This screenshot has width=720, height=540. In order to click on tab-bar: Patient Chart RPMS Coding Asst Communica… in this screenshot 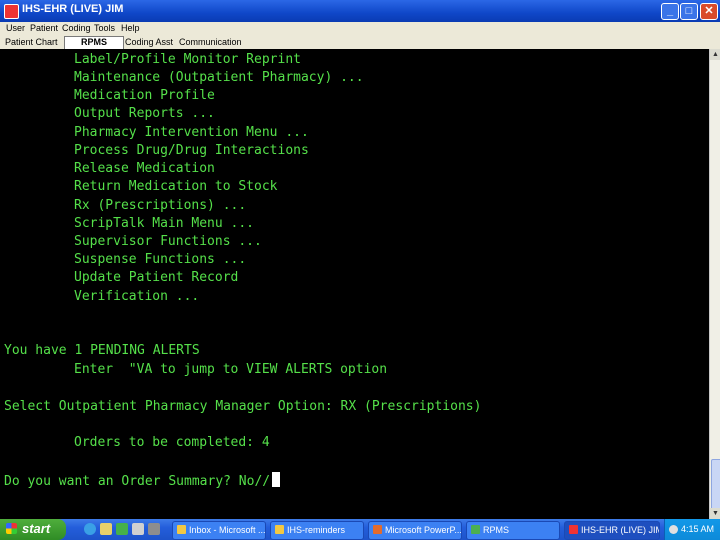, I will do `click(360, 43)`.